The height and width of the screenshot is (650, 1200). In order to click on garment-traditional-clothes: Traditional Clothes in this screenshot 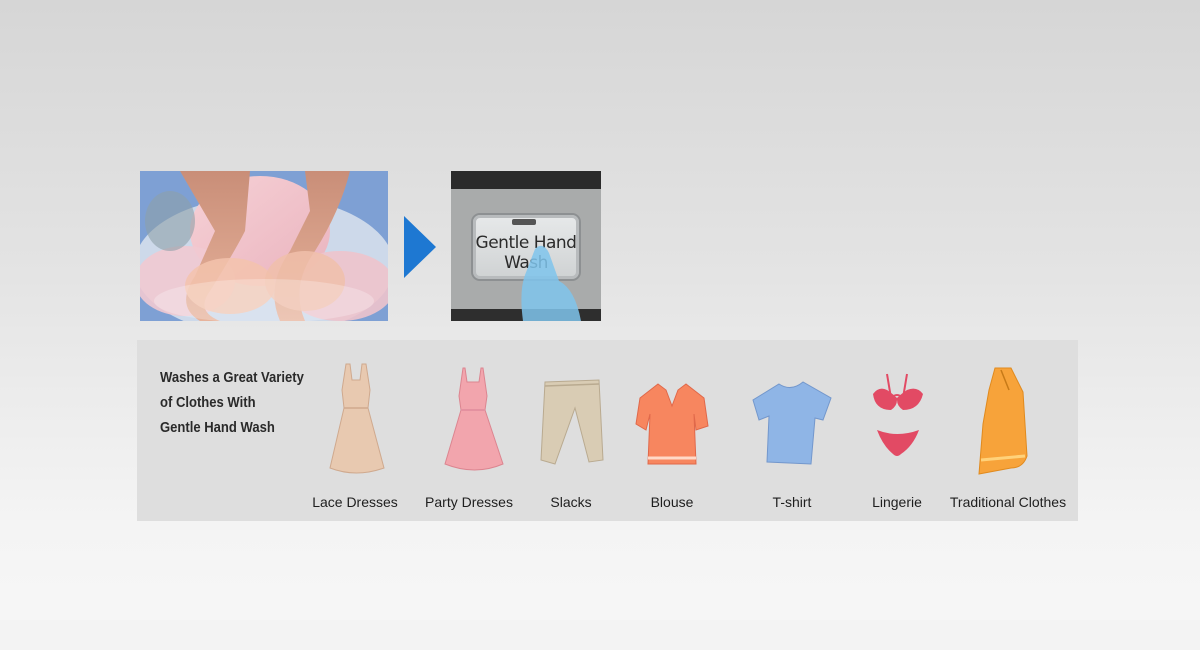, I will do `click(1008, 435)`.